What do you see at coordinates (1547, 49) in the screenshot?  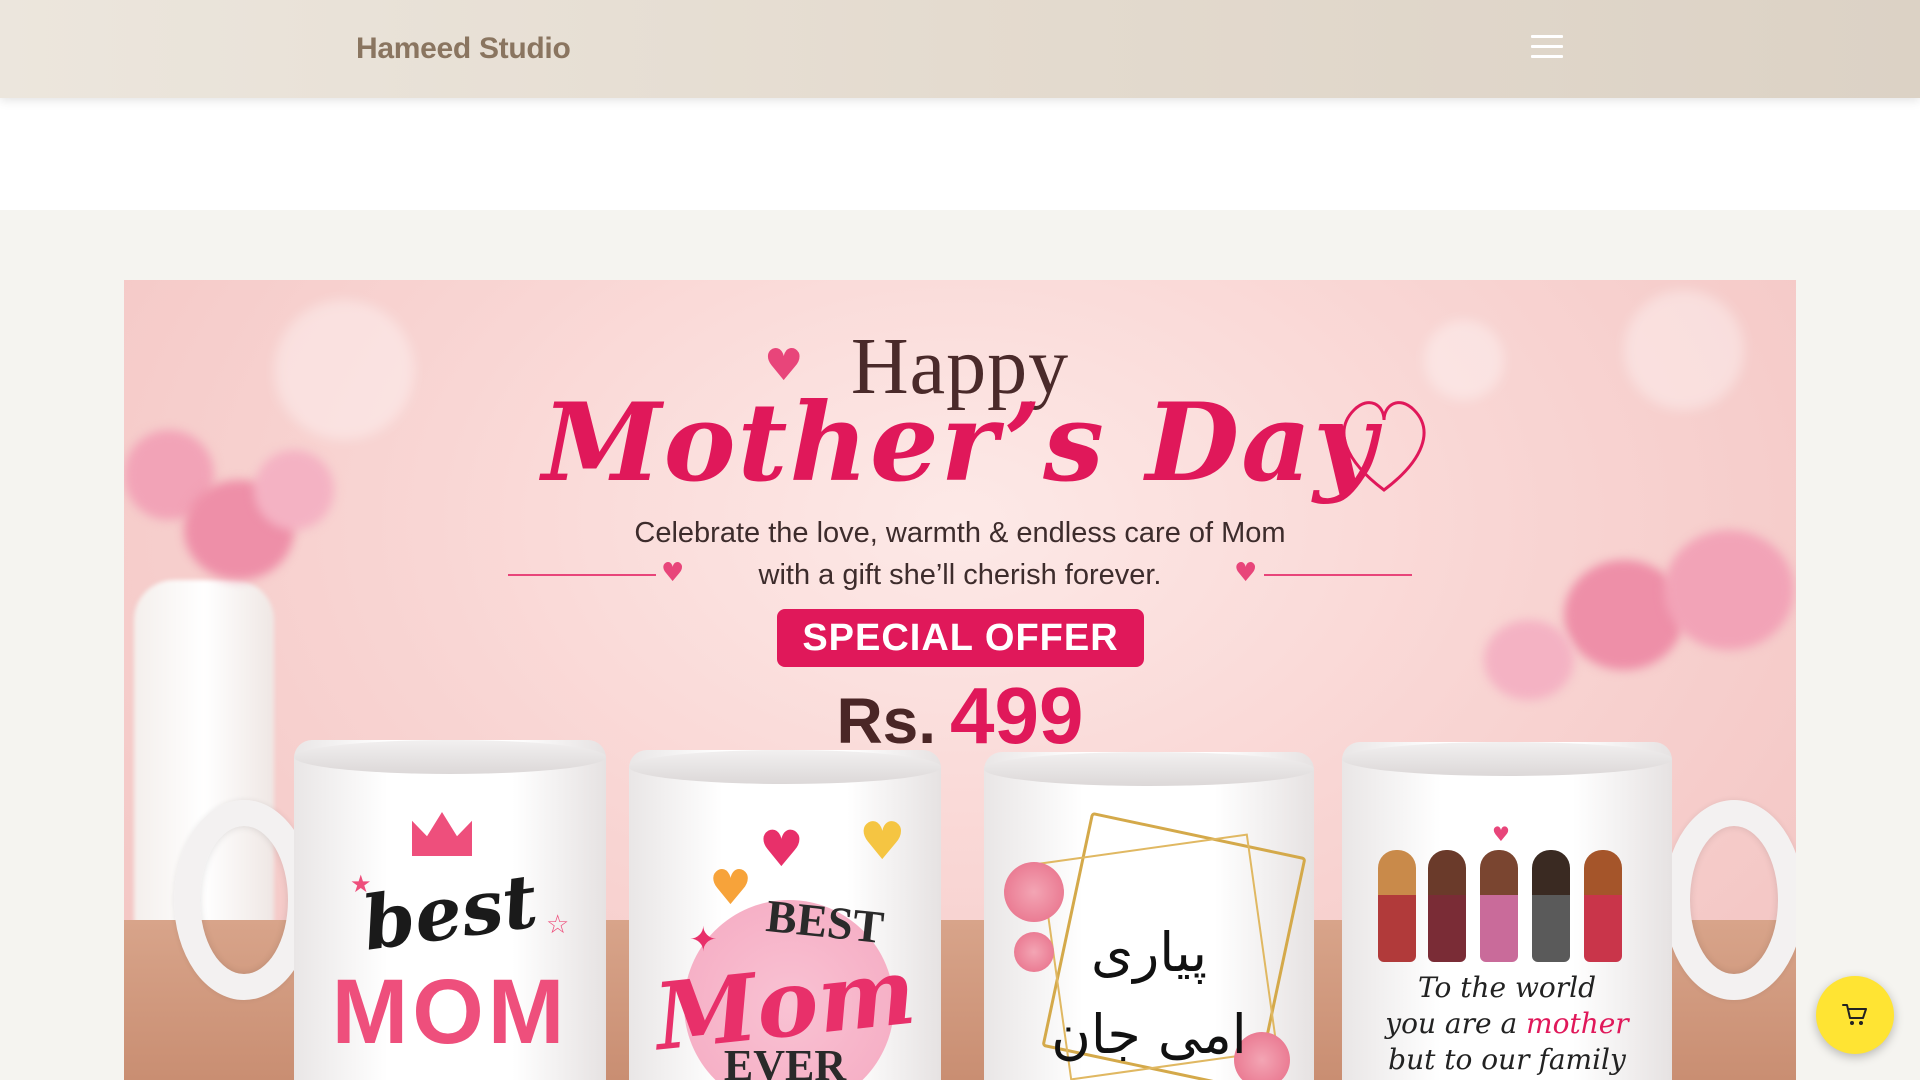 I see `hamburger-menu-icon` at bounding box center [1547, 49].